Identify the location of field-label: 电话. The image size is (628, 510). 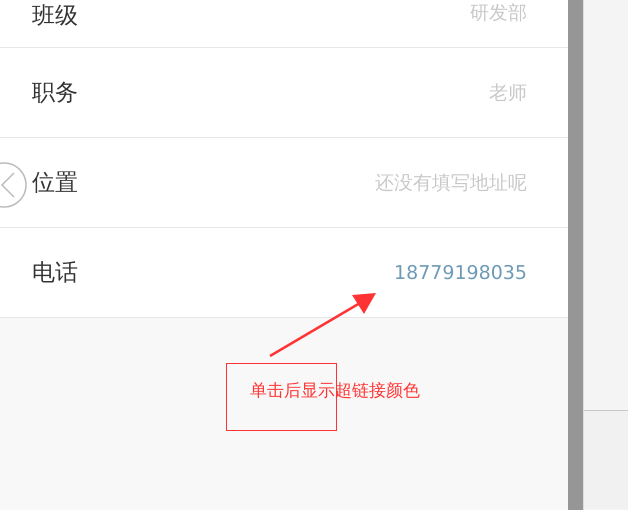
(55, 273).